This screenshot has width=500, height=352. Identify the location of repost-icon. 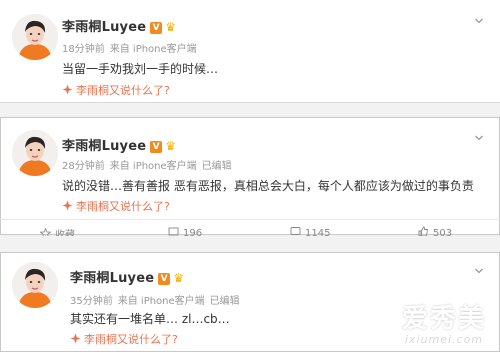
(173, 231).